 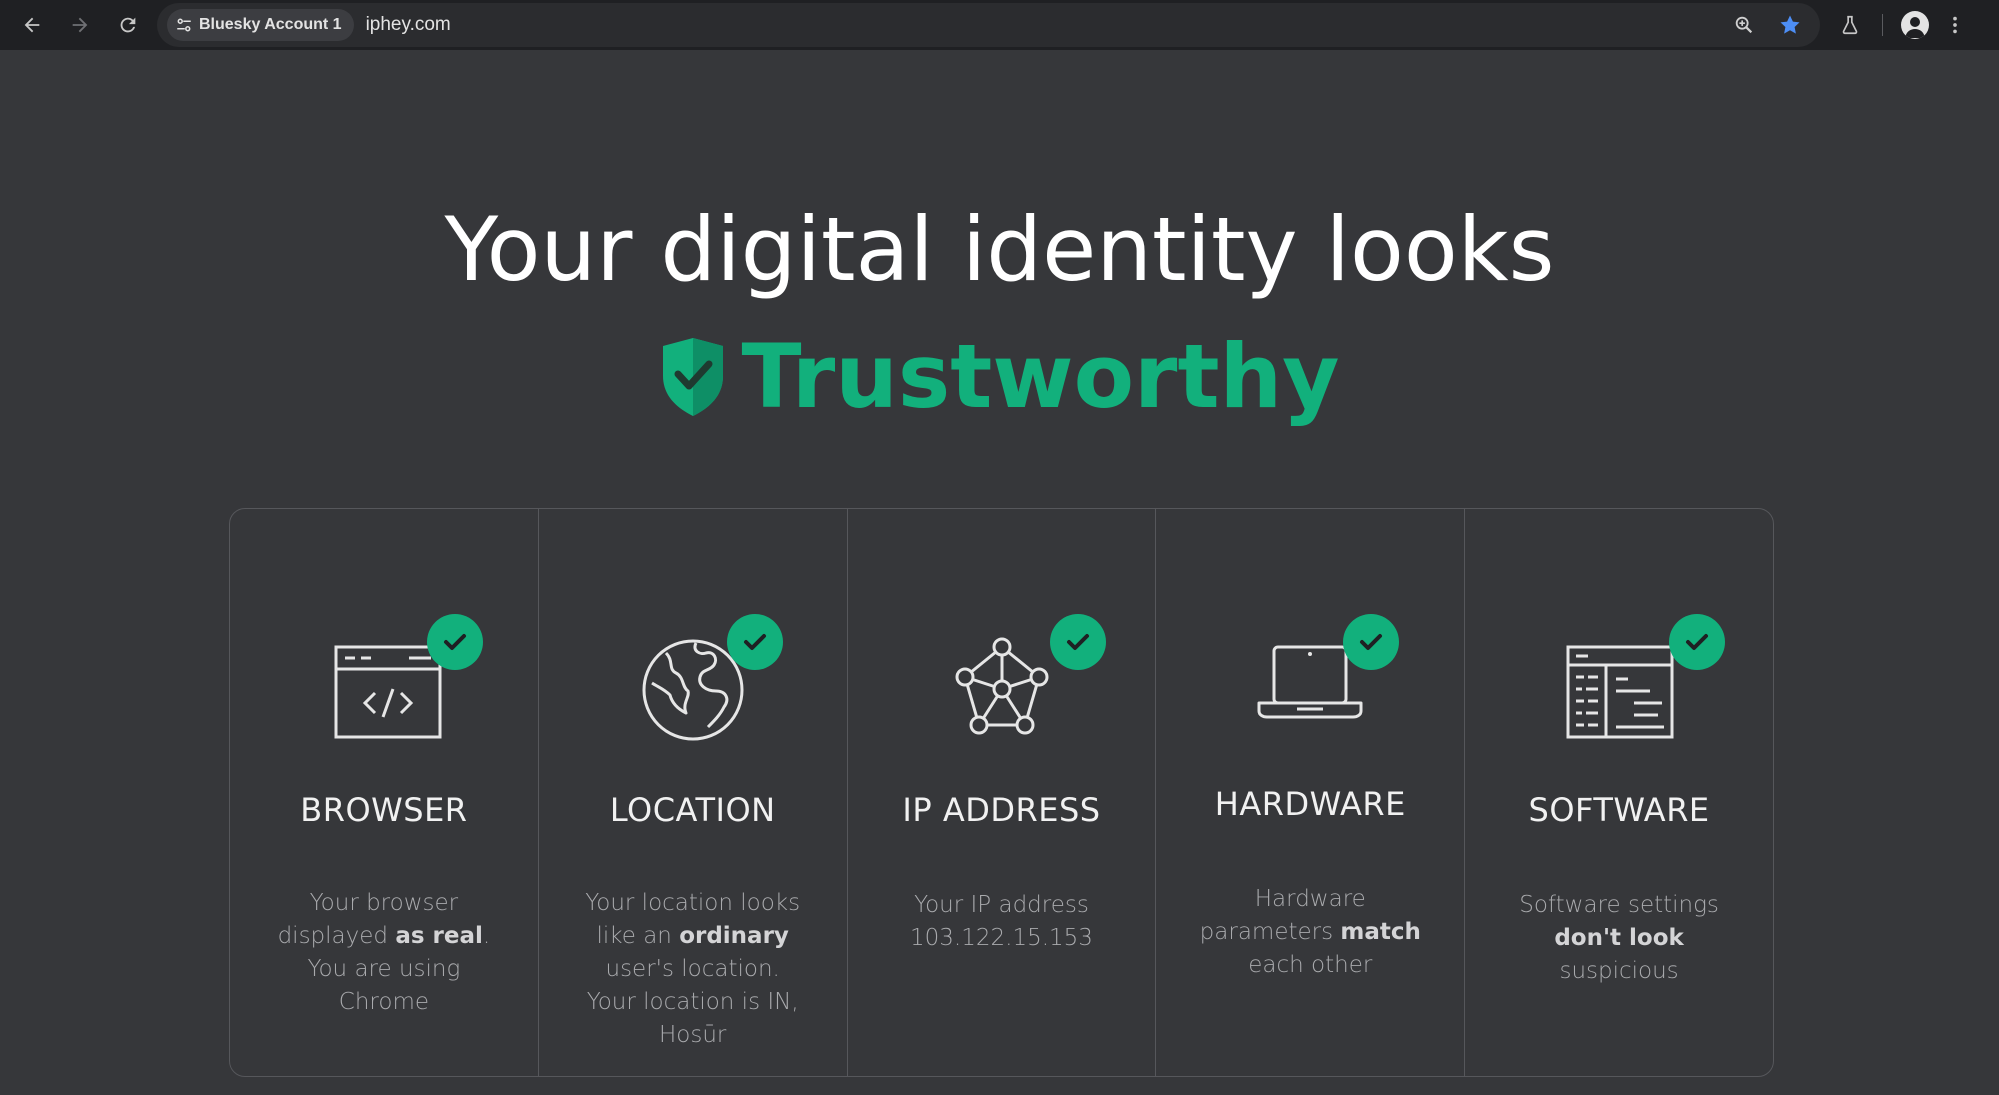 I want to click on person-icon, so click(x=1915, y=27).